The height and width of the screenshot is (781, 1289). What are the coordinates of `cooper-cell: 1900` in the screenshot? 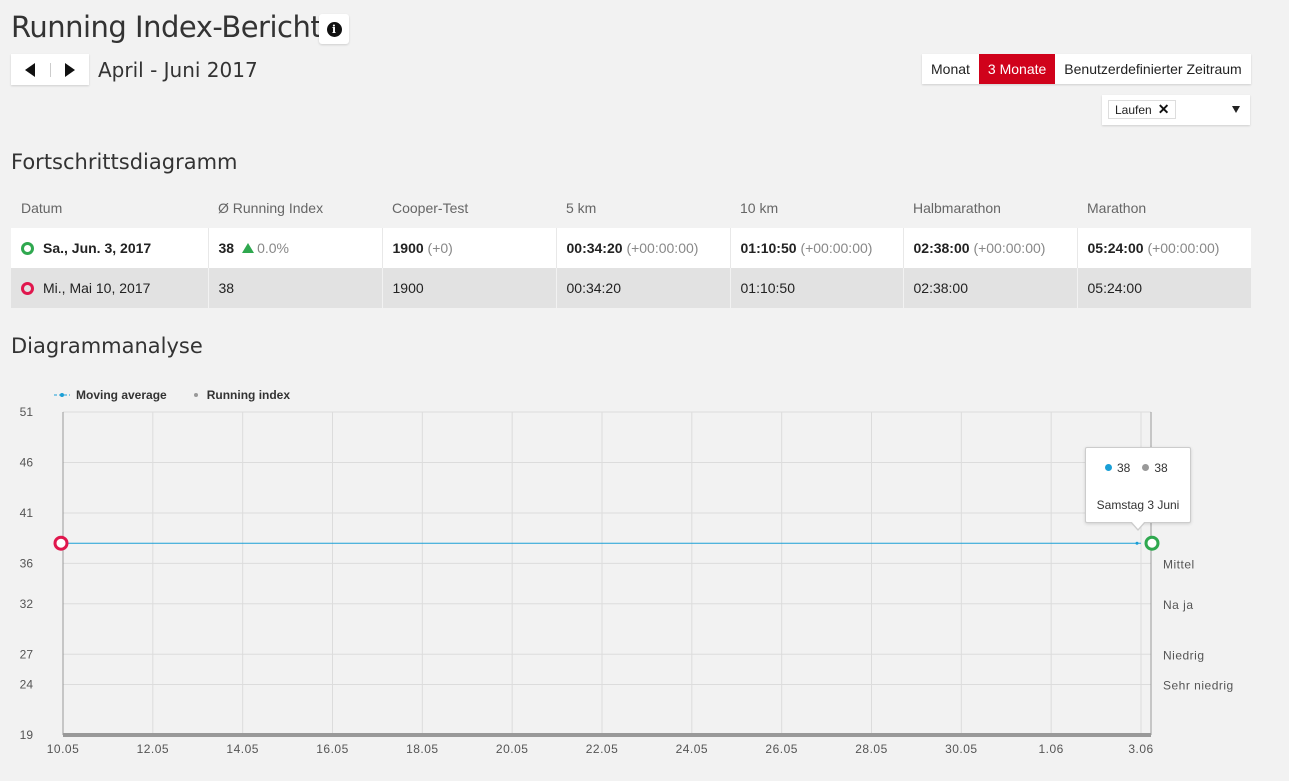 It's located at (469, 288).